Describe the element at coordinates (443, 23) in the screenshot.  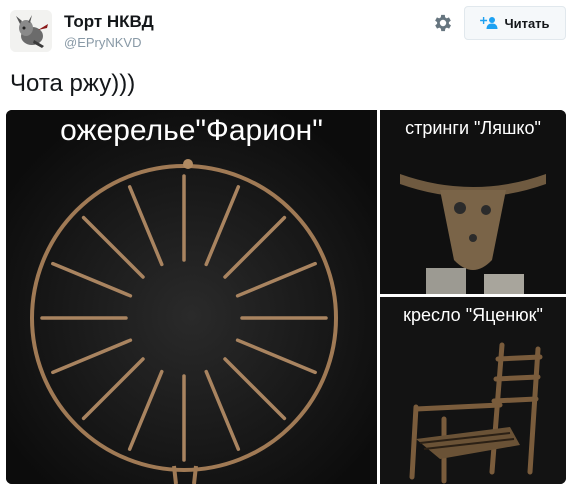
I see `gear-icon` at that location.